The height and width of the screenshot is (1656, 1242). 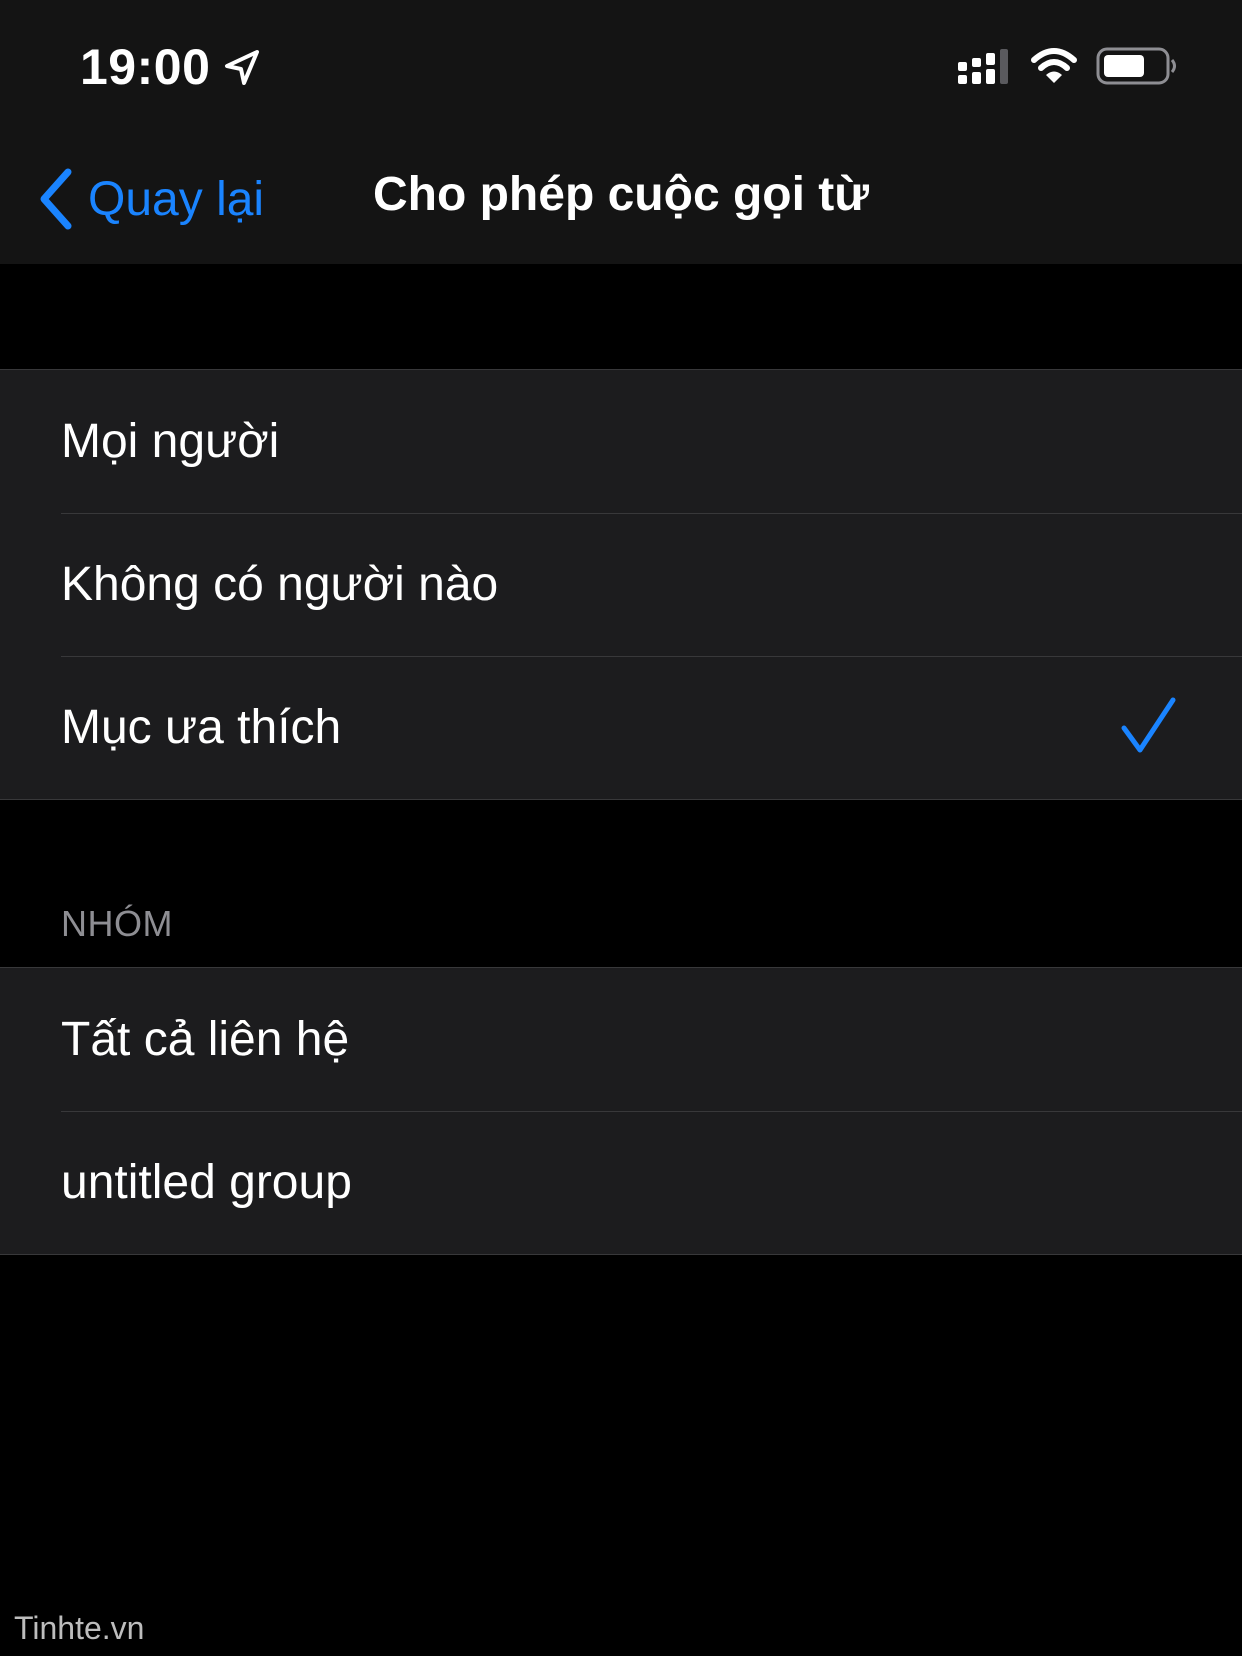 What do you see at coordinates (176, 199) in the screenshot?
I see `back-button-label: Quay lại` at bounding box center [176, 199].